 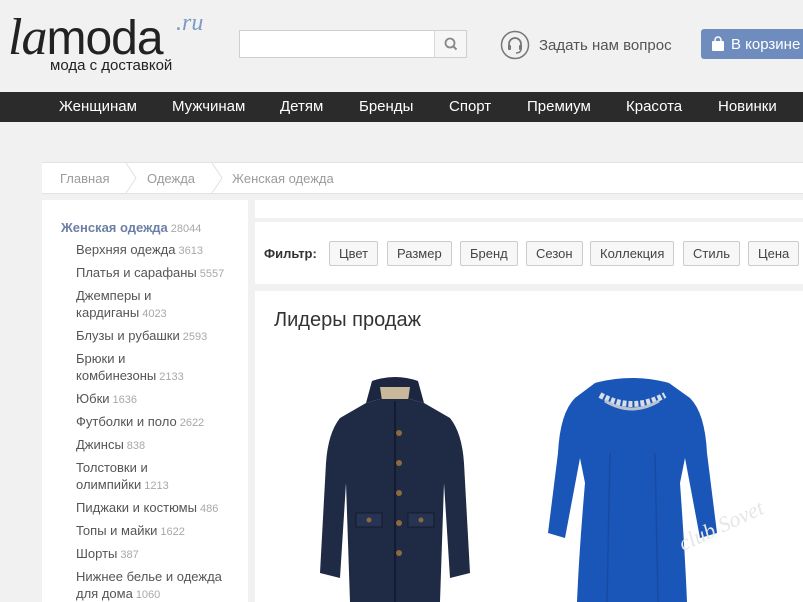 What do you see at coordinates (605, 45) in the screenshot?
I see `ask-question-label: Задать нам вопрос` at bounding box center [605, 45].